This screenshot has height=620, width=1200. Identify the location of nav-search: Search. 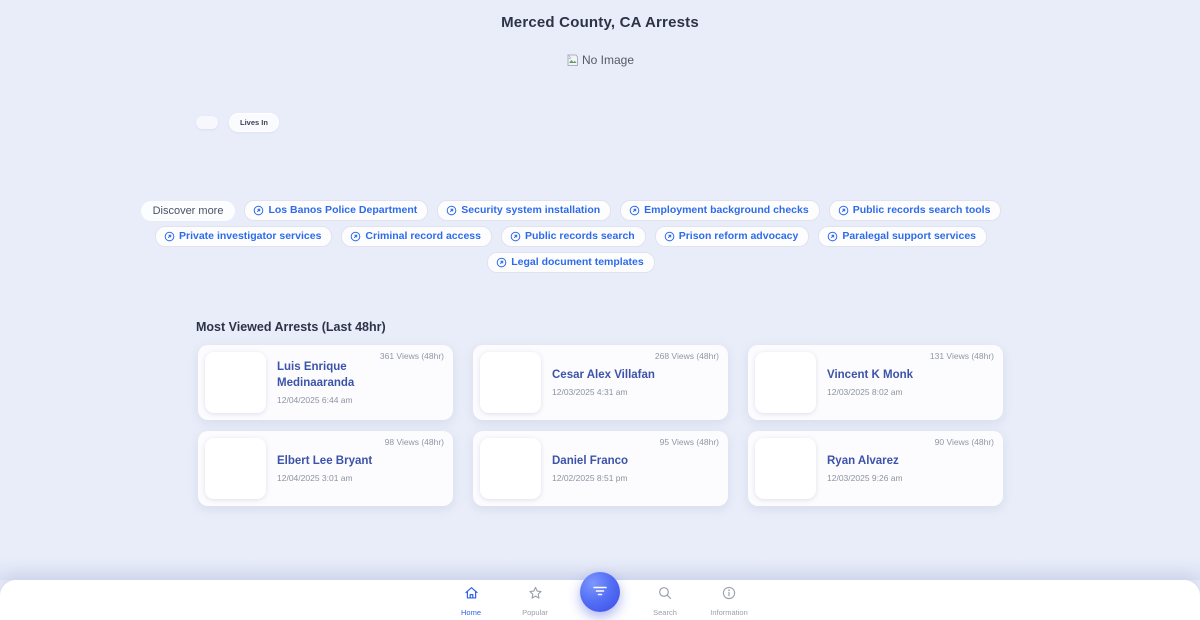
(665, 598).